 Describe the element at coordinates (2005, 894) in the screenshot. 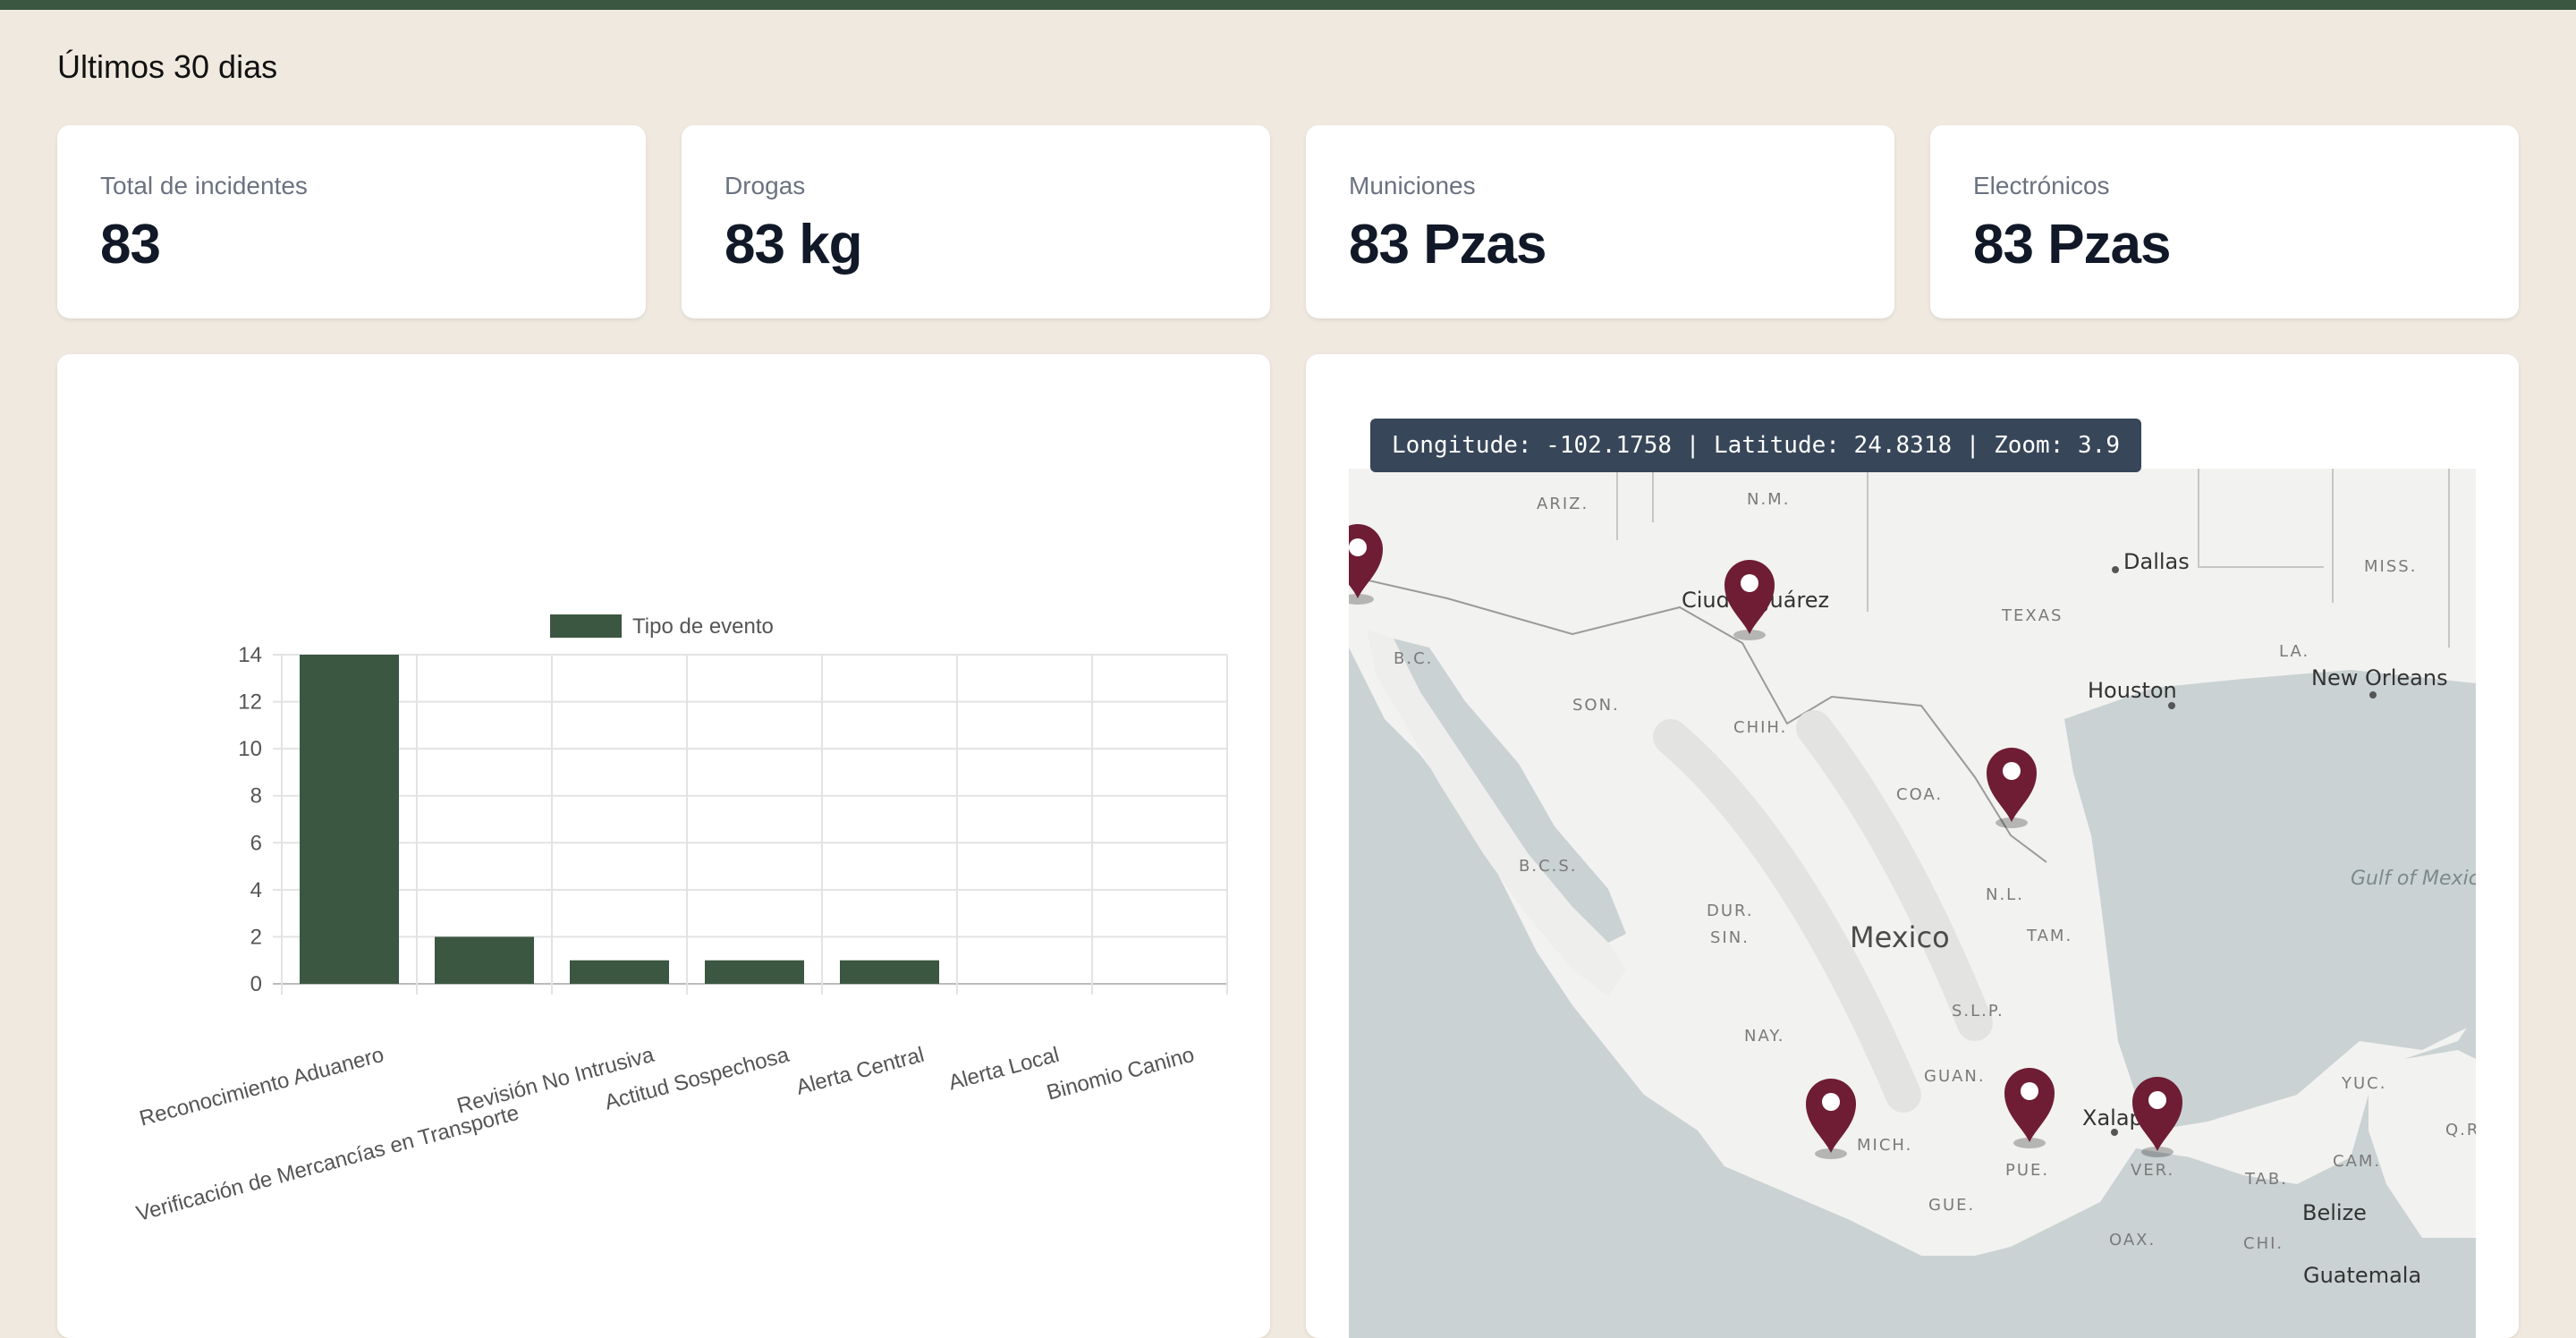

I see `state-label: N.L.` at that location.